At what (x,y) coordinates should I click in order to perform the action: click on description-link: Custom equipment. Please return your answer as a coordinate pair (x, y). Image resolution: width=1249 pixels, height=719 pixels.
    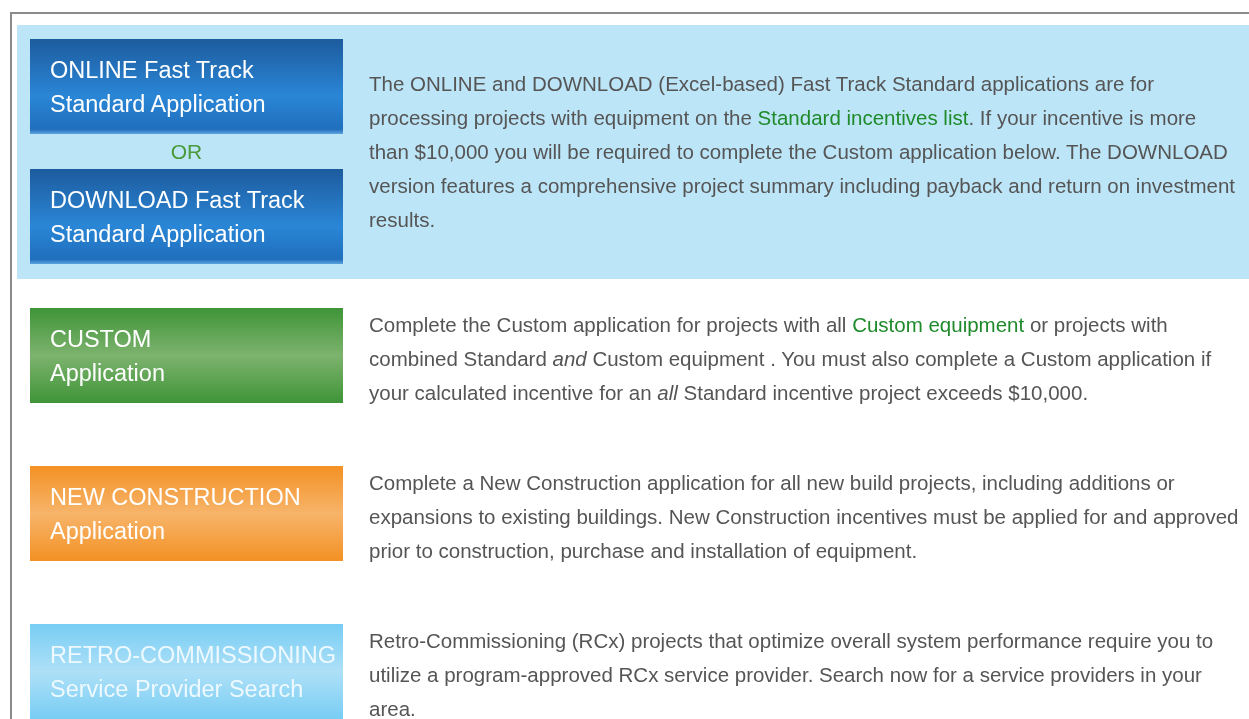
    Looking at the image, I should click on (938, 324).